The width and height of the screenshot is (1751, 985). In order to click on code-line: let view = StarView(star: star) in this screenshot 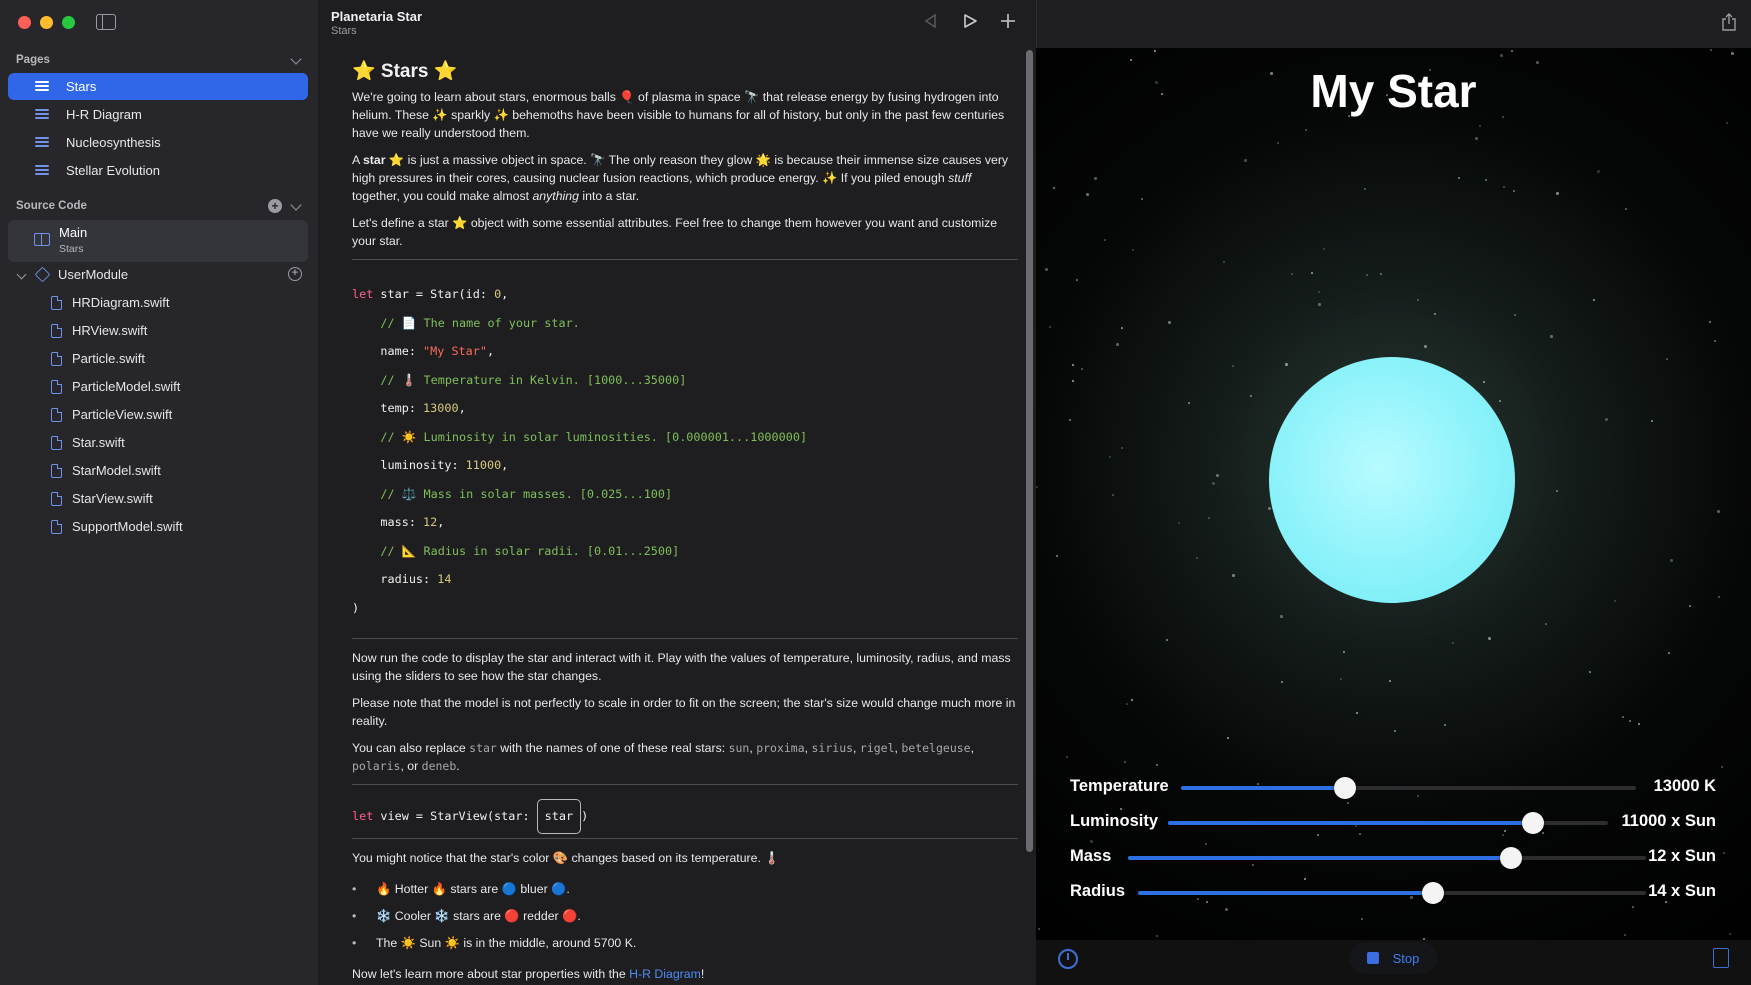, I will do `click(685, 816)`.